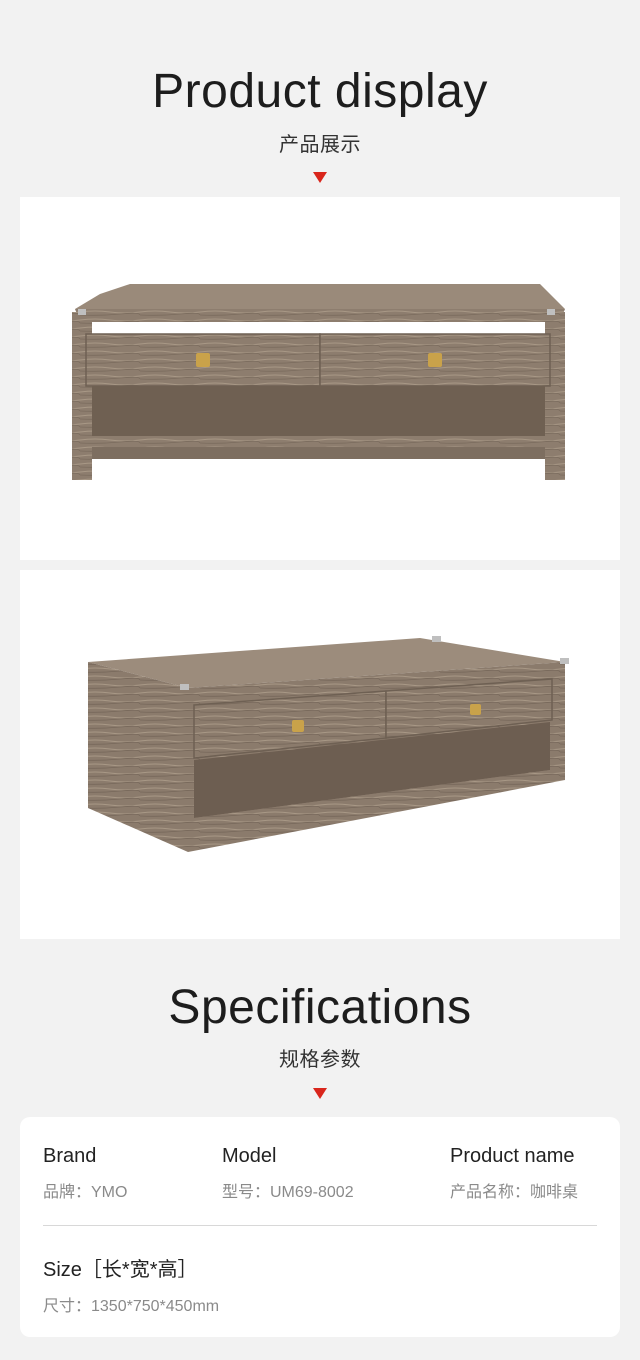 The height and width of the screenshot is (1360, 640). I want to click on coffee-table-front-image, so click(318, 382).